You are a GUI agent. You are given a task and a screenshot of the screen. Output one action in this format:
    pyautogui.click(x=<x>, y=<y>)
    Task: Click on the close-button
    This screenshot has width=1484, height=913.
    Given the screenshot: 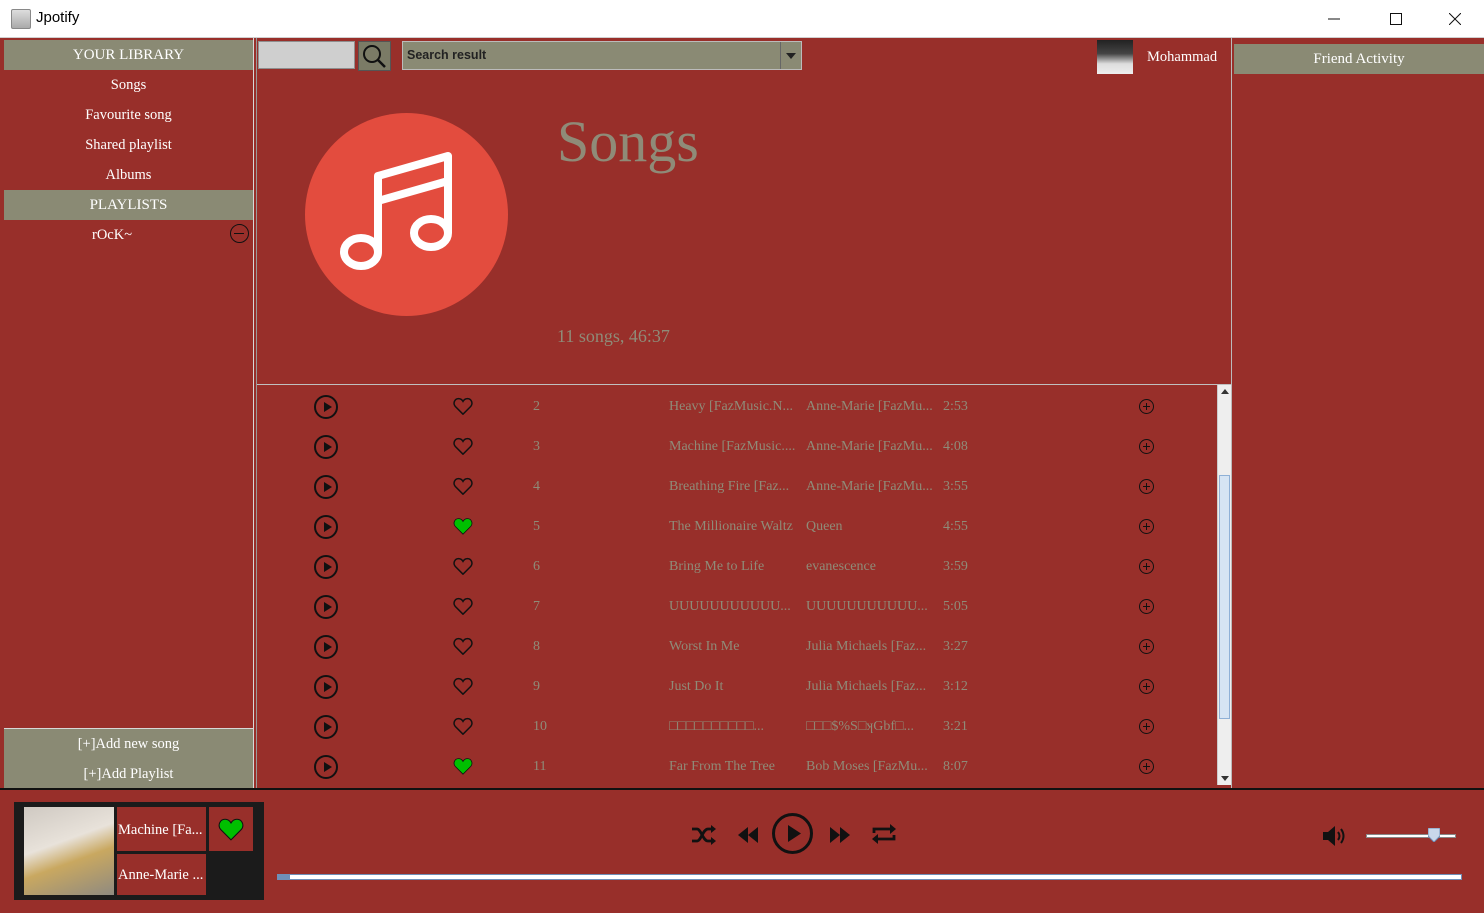 What is the action you would take?
    pyautogui.click(x=1455, y=18)
    